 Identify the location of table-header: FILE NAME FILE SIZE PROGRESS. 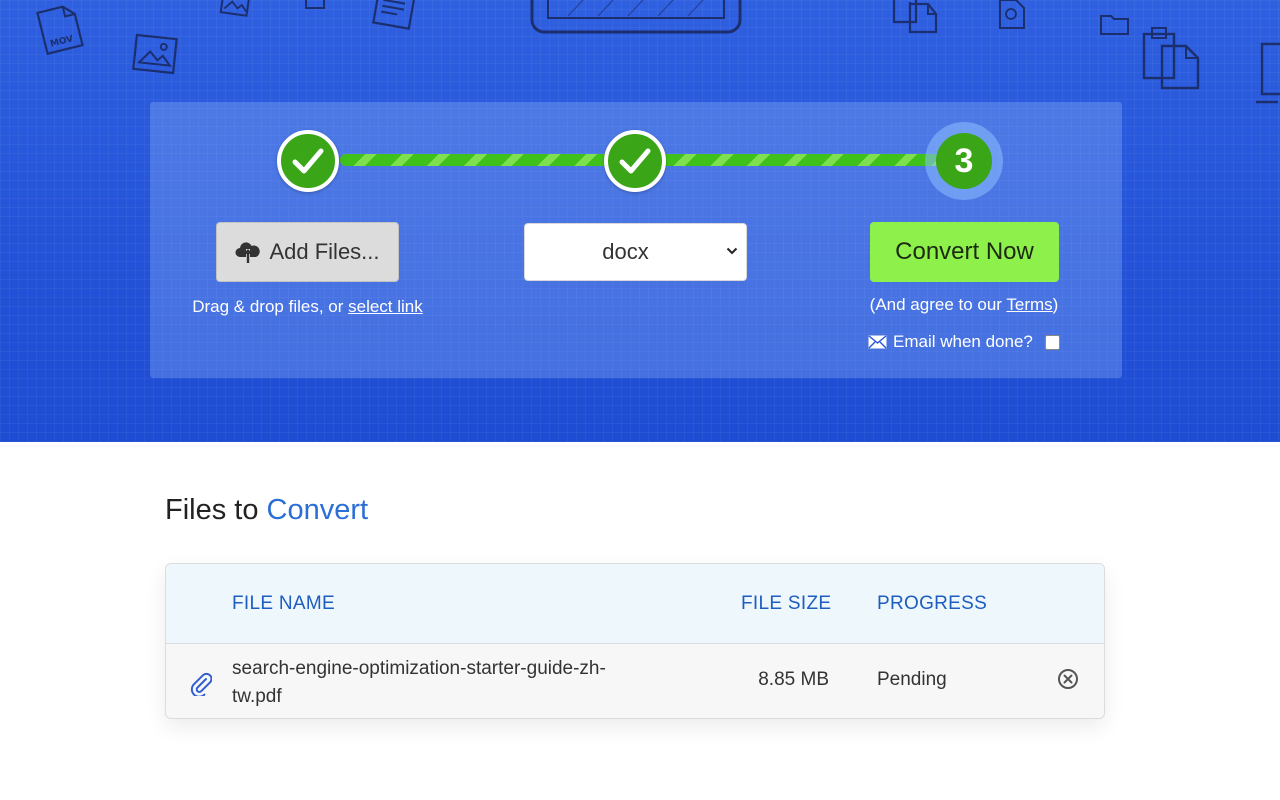
(635, 604).